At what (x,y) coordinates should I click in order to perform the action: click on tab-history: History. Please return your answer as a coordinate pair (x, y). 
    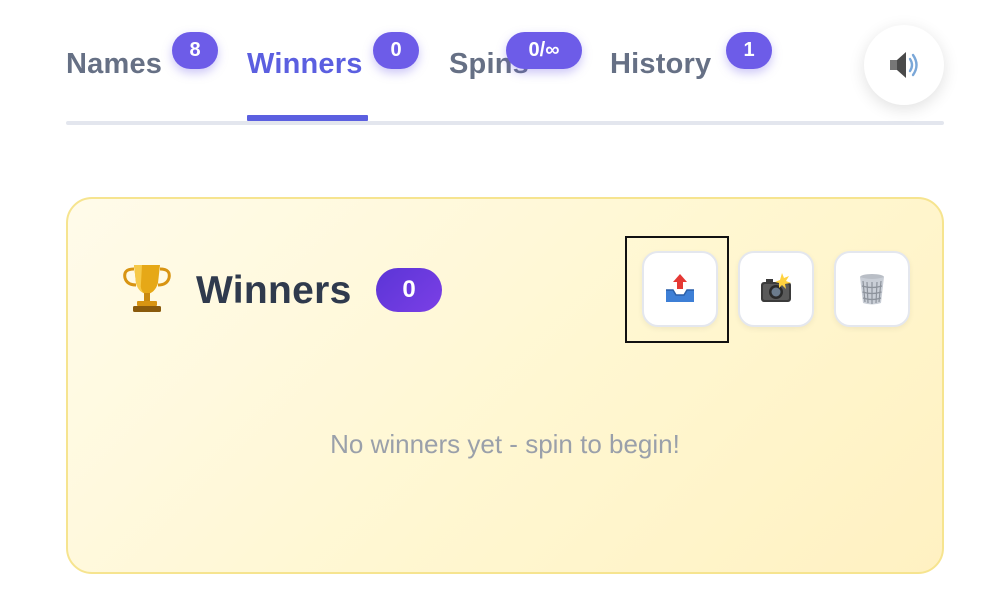
    Looking at the image, I should click on (665, 84).